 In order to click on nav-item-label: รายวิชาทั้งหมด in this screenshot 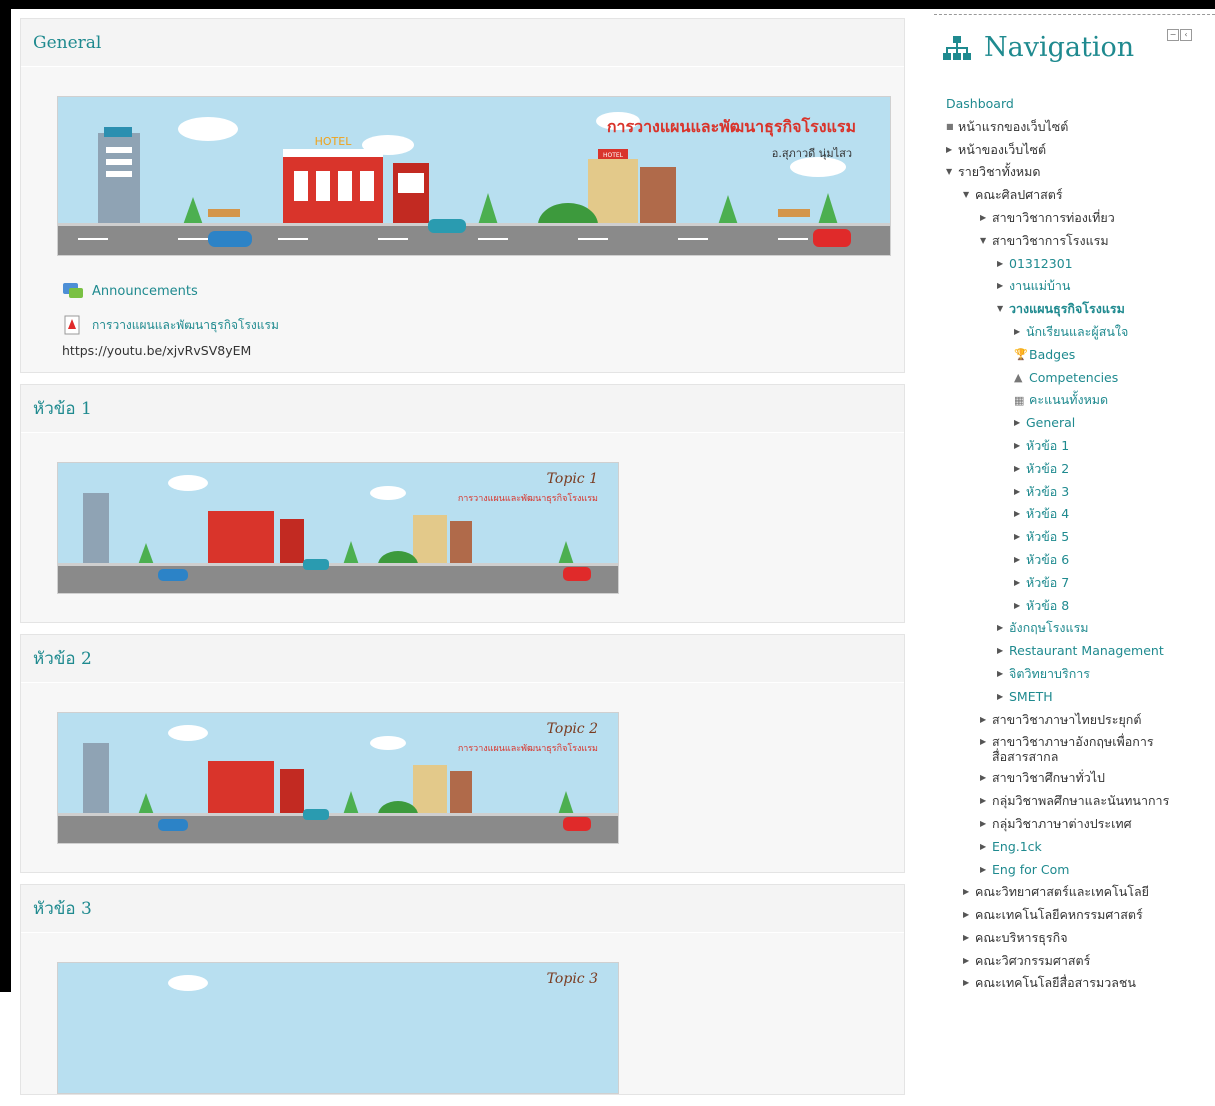, I will do `click(999, 172)`.